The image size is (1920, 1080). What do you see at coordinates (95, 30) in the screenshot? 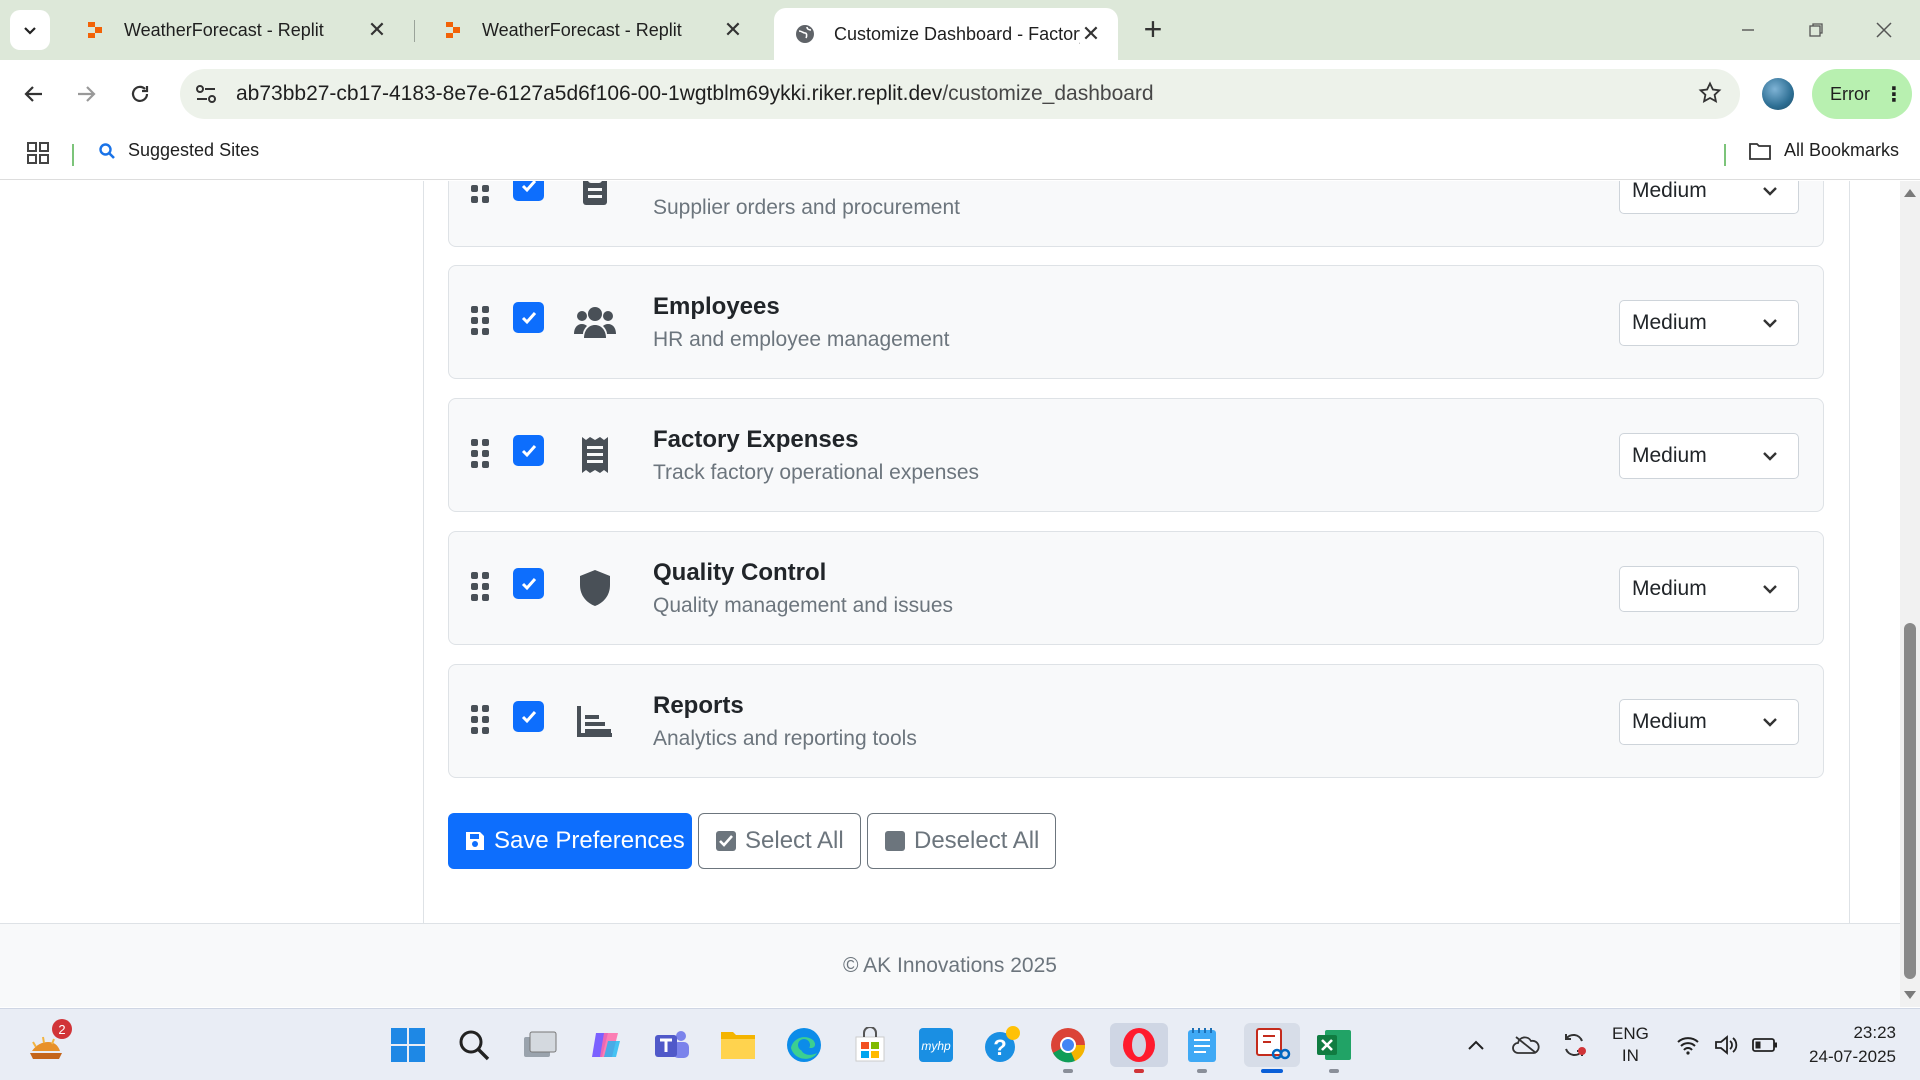
I see `replit-icon` at bounding box center [95, 30].